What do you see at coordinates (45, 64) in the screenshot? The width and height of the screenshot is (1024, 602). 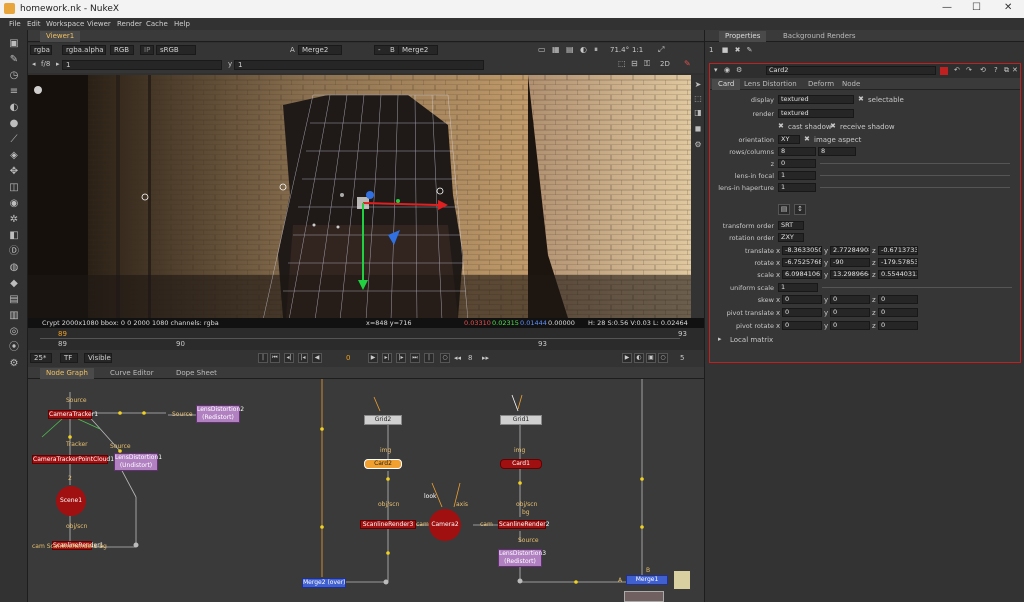 I see `fstop-value: f/8` at bounding box center [45, 64].